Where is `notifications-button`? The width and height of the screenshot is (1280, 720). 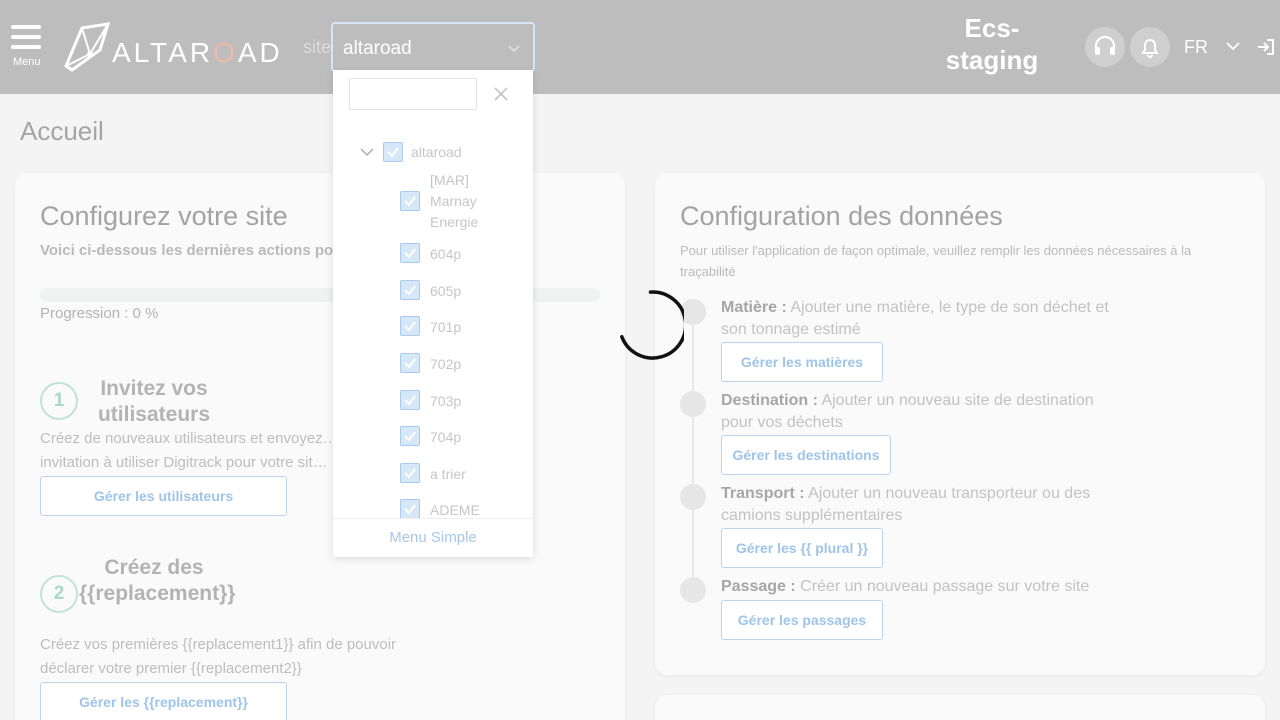 notifications-button is located at coordinates (1150, 47).